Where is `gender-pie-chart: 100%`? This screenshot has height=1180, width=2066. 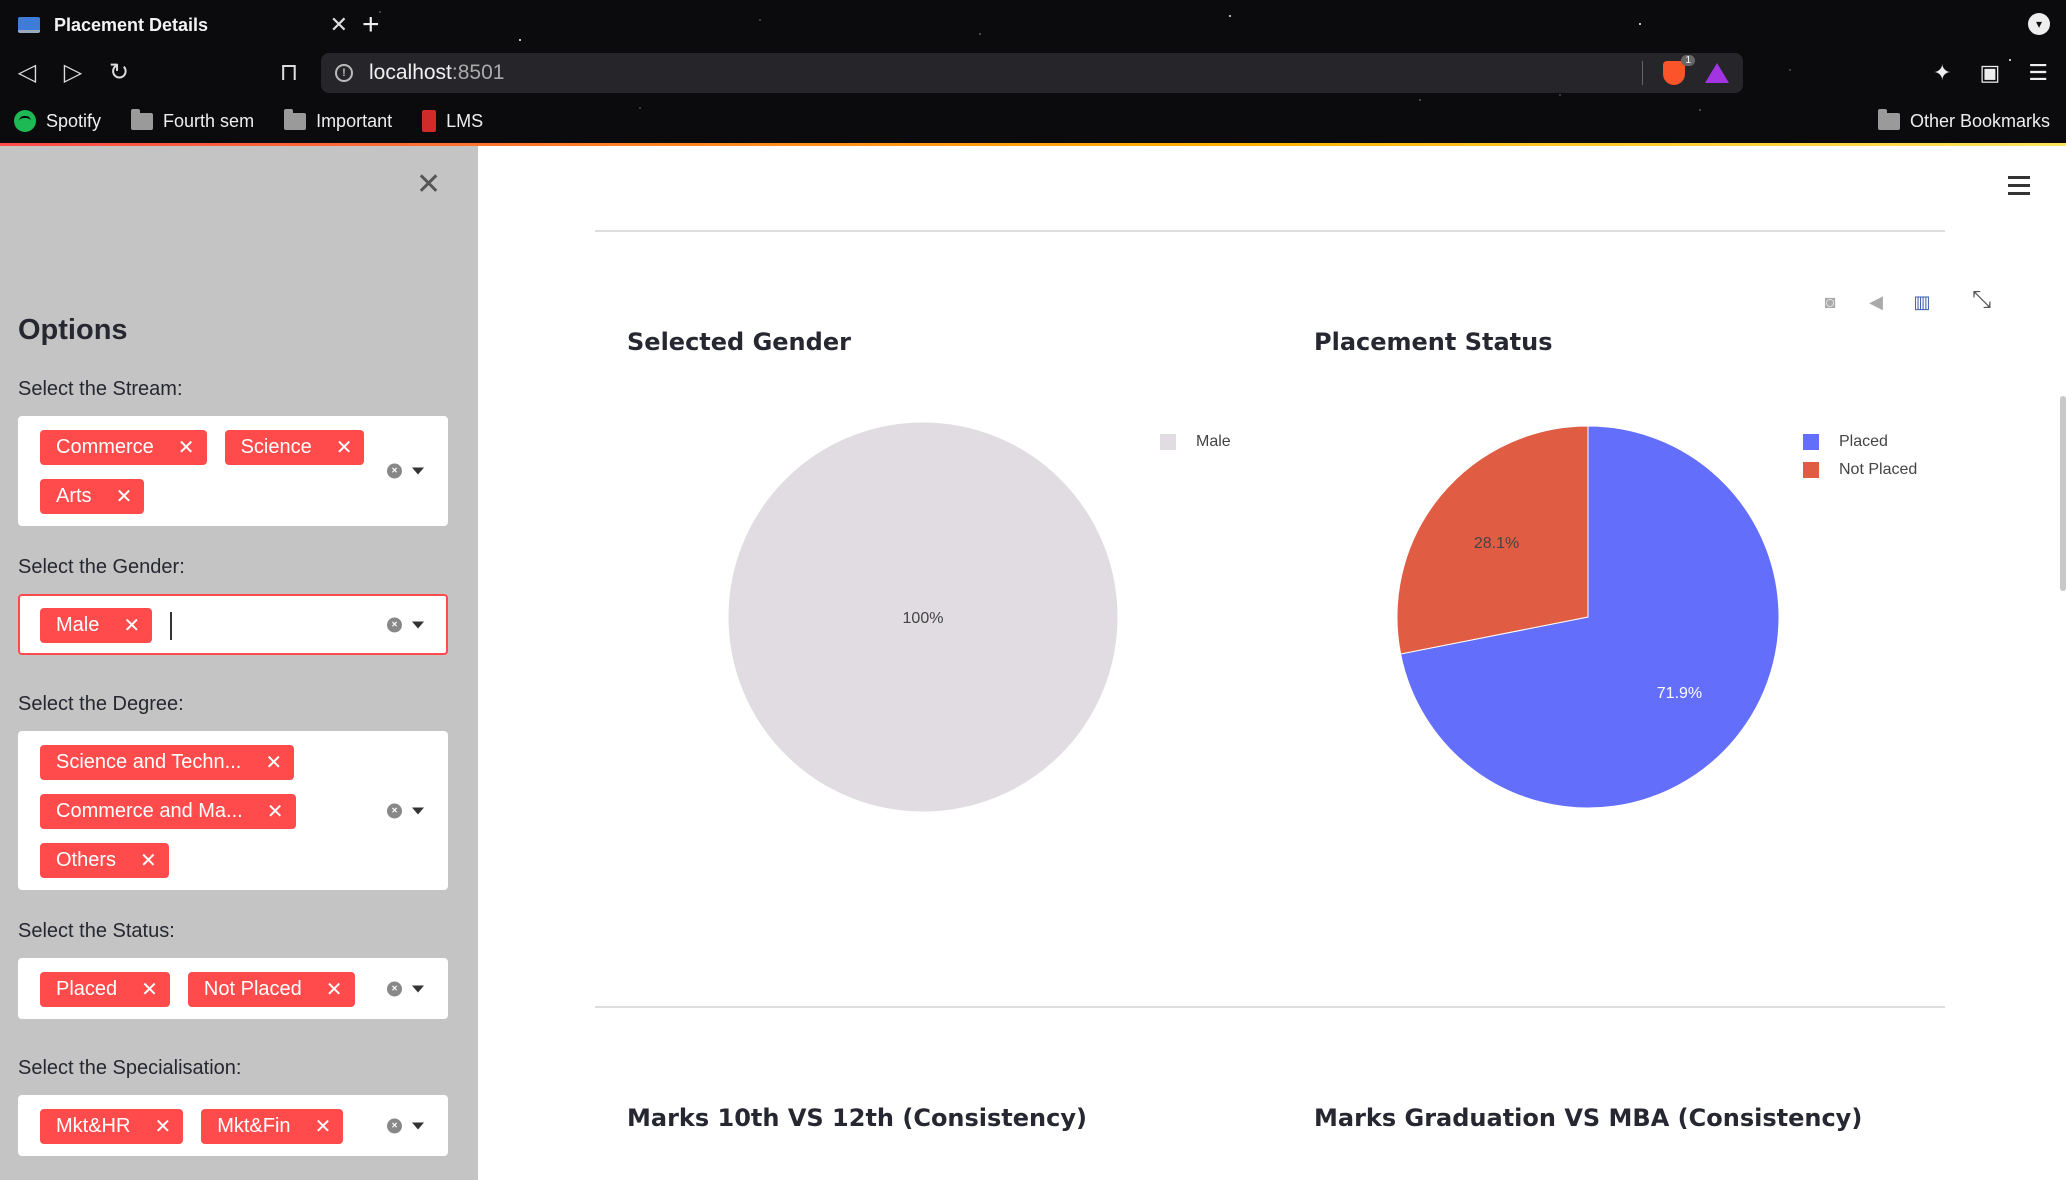 gender-pie-chart: 100% is located at coordinates (923, 617).